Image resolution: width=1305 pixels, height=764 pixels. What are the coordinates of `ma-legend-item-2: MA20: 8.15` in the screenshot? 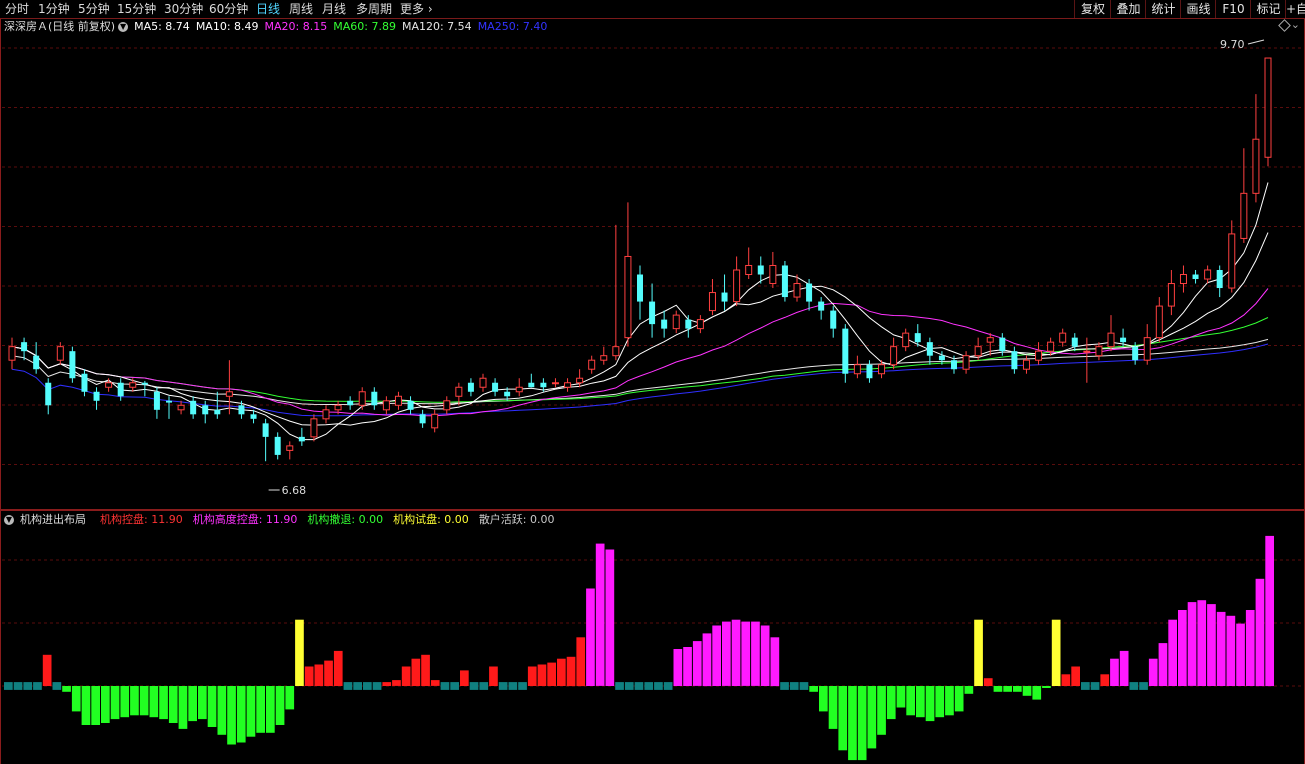 It's located at (296, 26).